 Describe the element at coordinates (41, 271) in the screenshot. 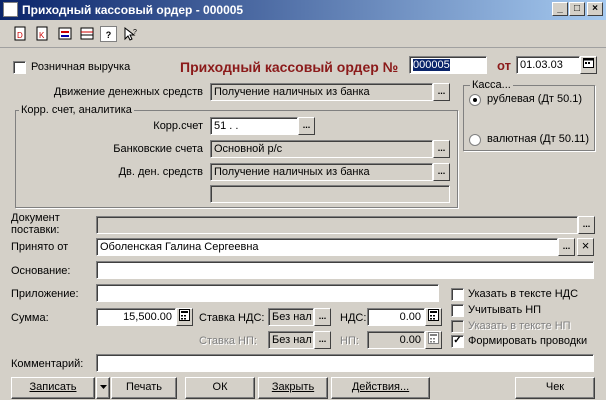

I see `basis-label: Основание:` at that location.